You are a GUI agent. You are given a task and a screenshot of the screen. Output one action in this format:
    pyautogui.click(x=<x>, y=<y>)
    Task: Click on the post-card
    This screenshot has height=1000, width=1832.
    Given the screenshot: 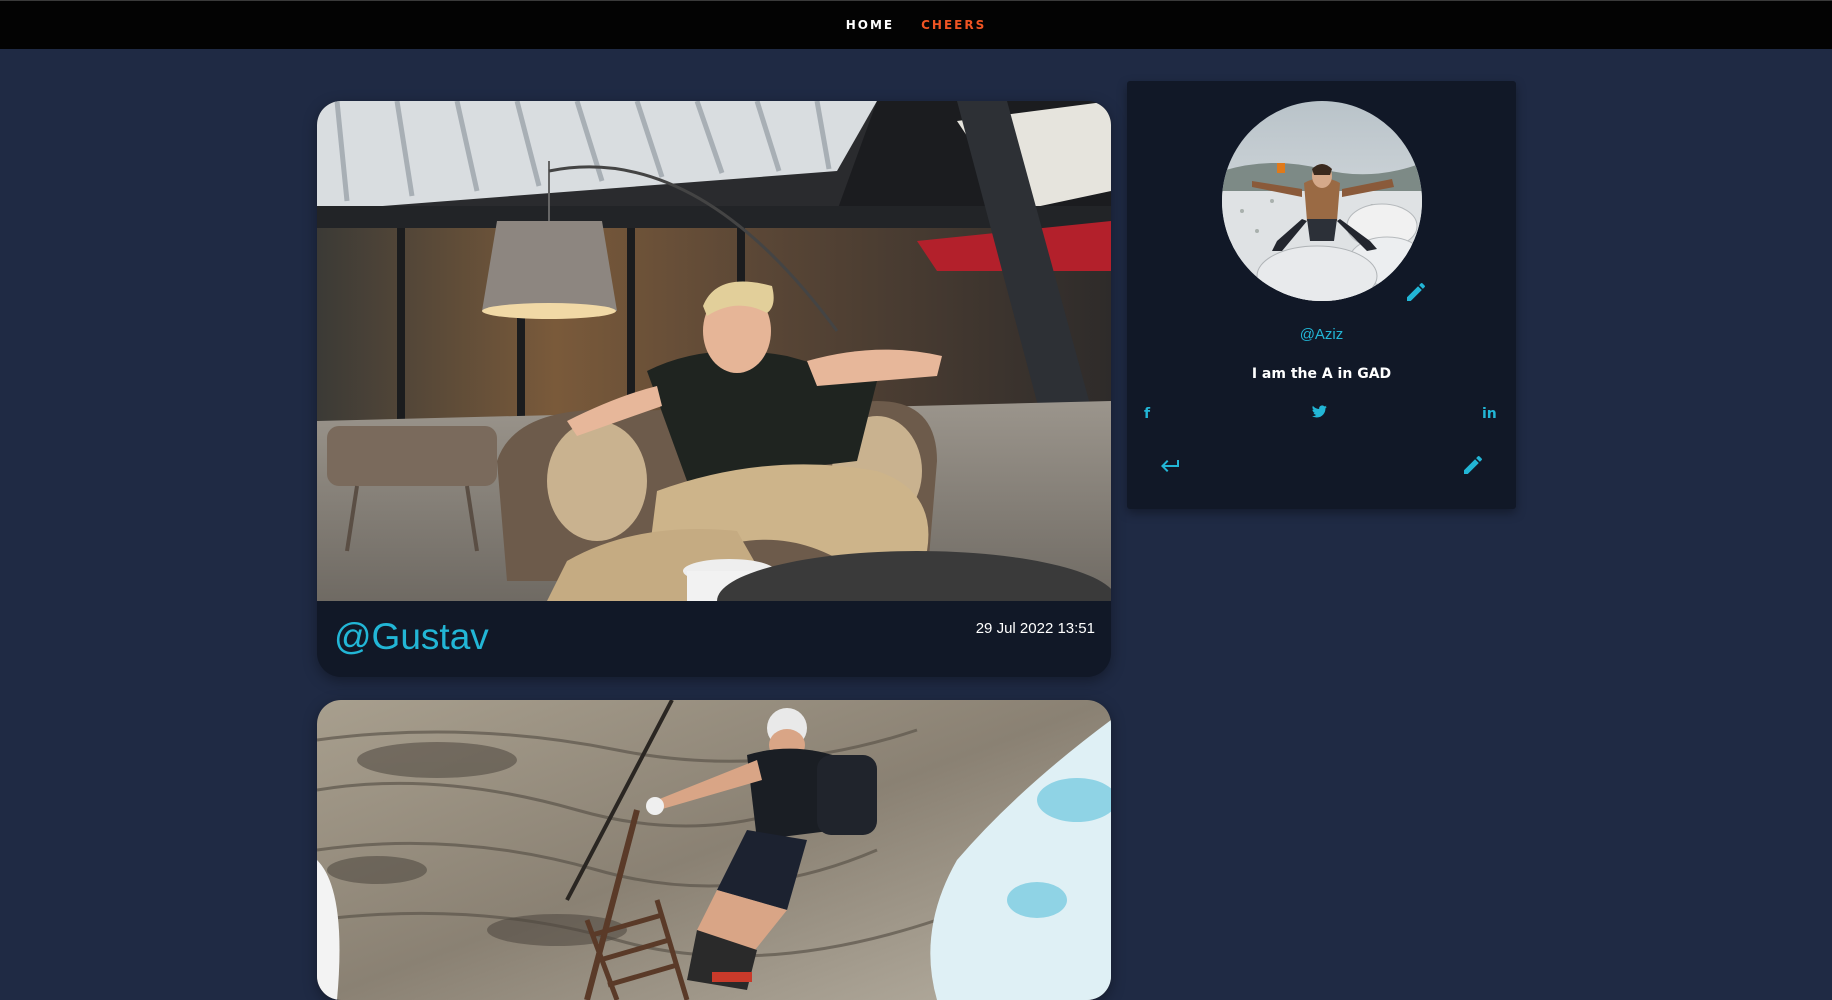 What is the action you would take?
    pyautogui.click(x=714, y=850)
    